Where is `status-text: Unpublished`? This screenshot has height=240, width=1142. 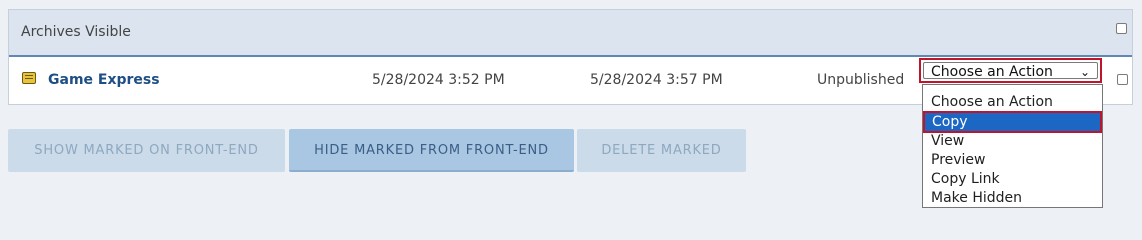 status-text: Unpublished is located at coordinates (861, 80).